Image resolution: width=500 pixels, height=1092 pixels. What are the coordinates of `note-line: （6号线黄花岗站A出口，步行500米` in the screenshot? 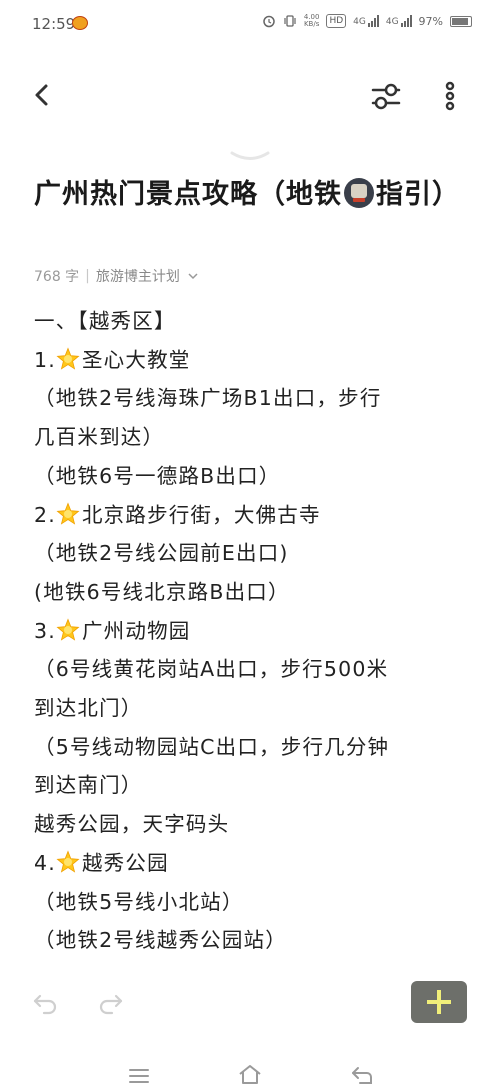 It's located at (254, 669).